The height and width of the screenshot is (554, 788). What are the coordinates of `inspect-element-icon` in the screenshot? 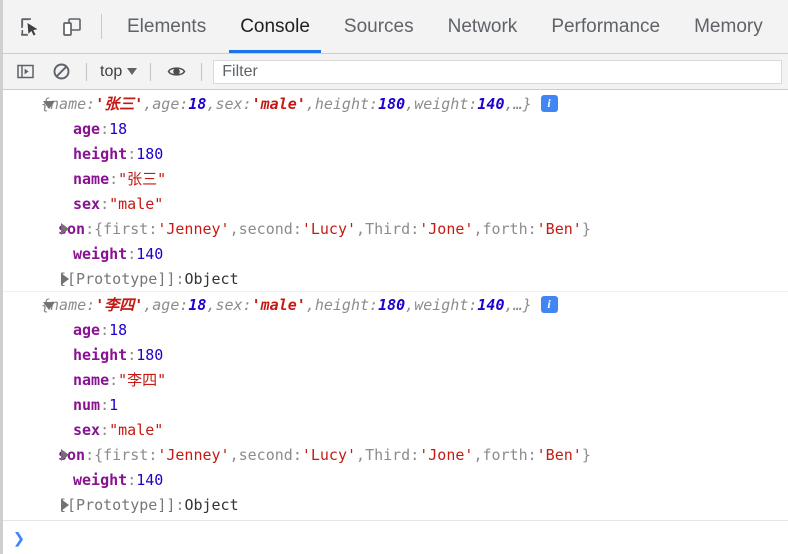 It's located at (30, 26).